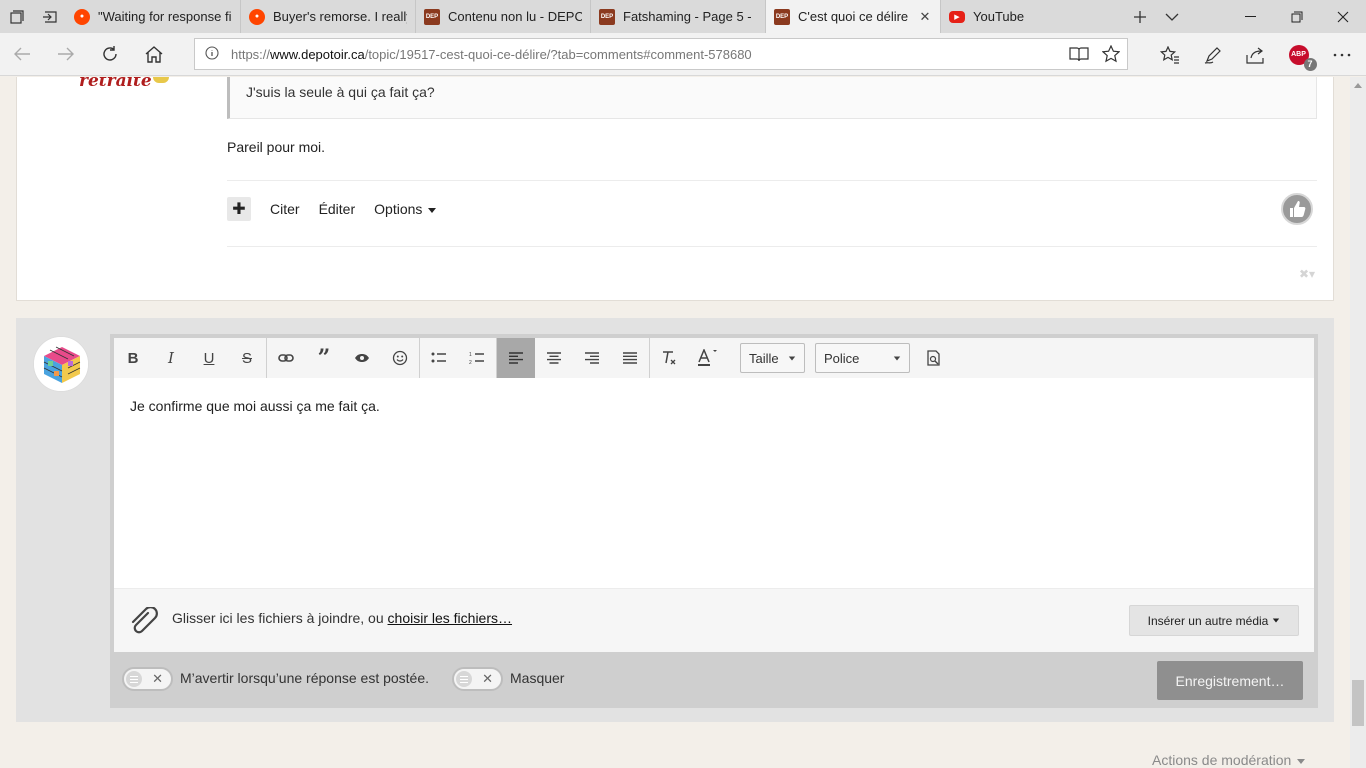  I want to click on insert-media-button: Insérer un autre média, so click(1214, 620).